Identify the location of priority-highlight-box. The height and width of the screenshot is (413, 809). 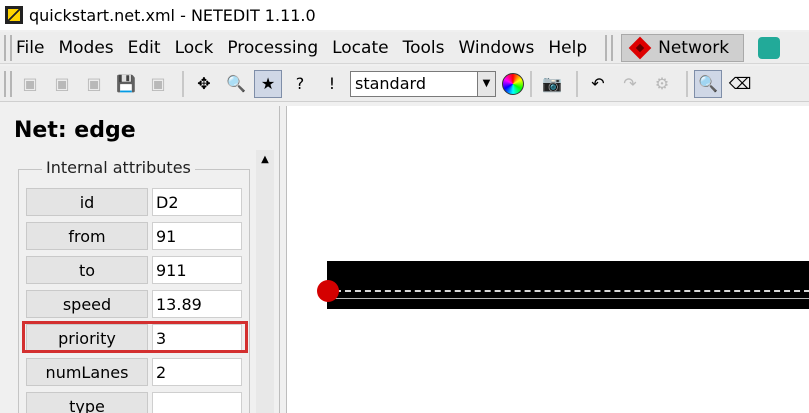
(135, 337).